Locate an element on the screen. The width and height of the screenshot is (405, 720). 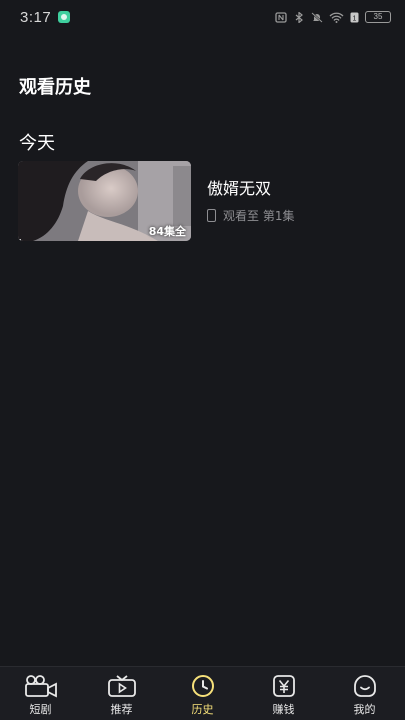
watch-progress-text: 观看至 第1集 is located at coordinates (259, 216).